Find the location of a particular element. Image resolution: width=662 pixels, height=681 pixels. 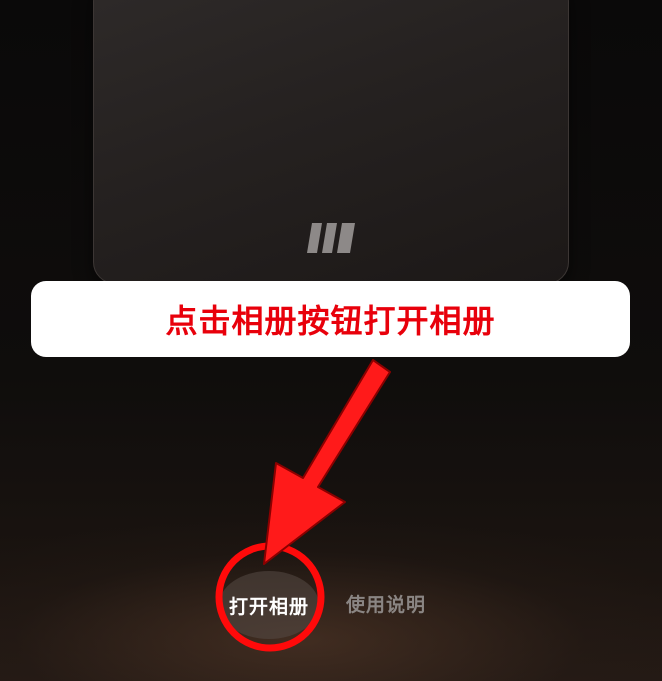

open-album-button: 打开相册 is located at coordinates (269, 605).